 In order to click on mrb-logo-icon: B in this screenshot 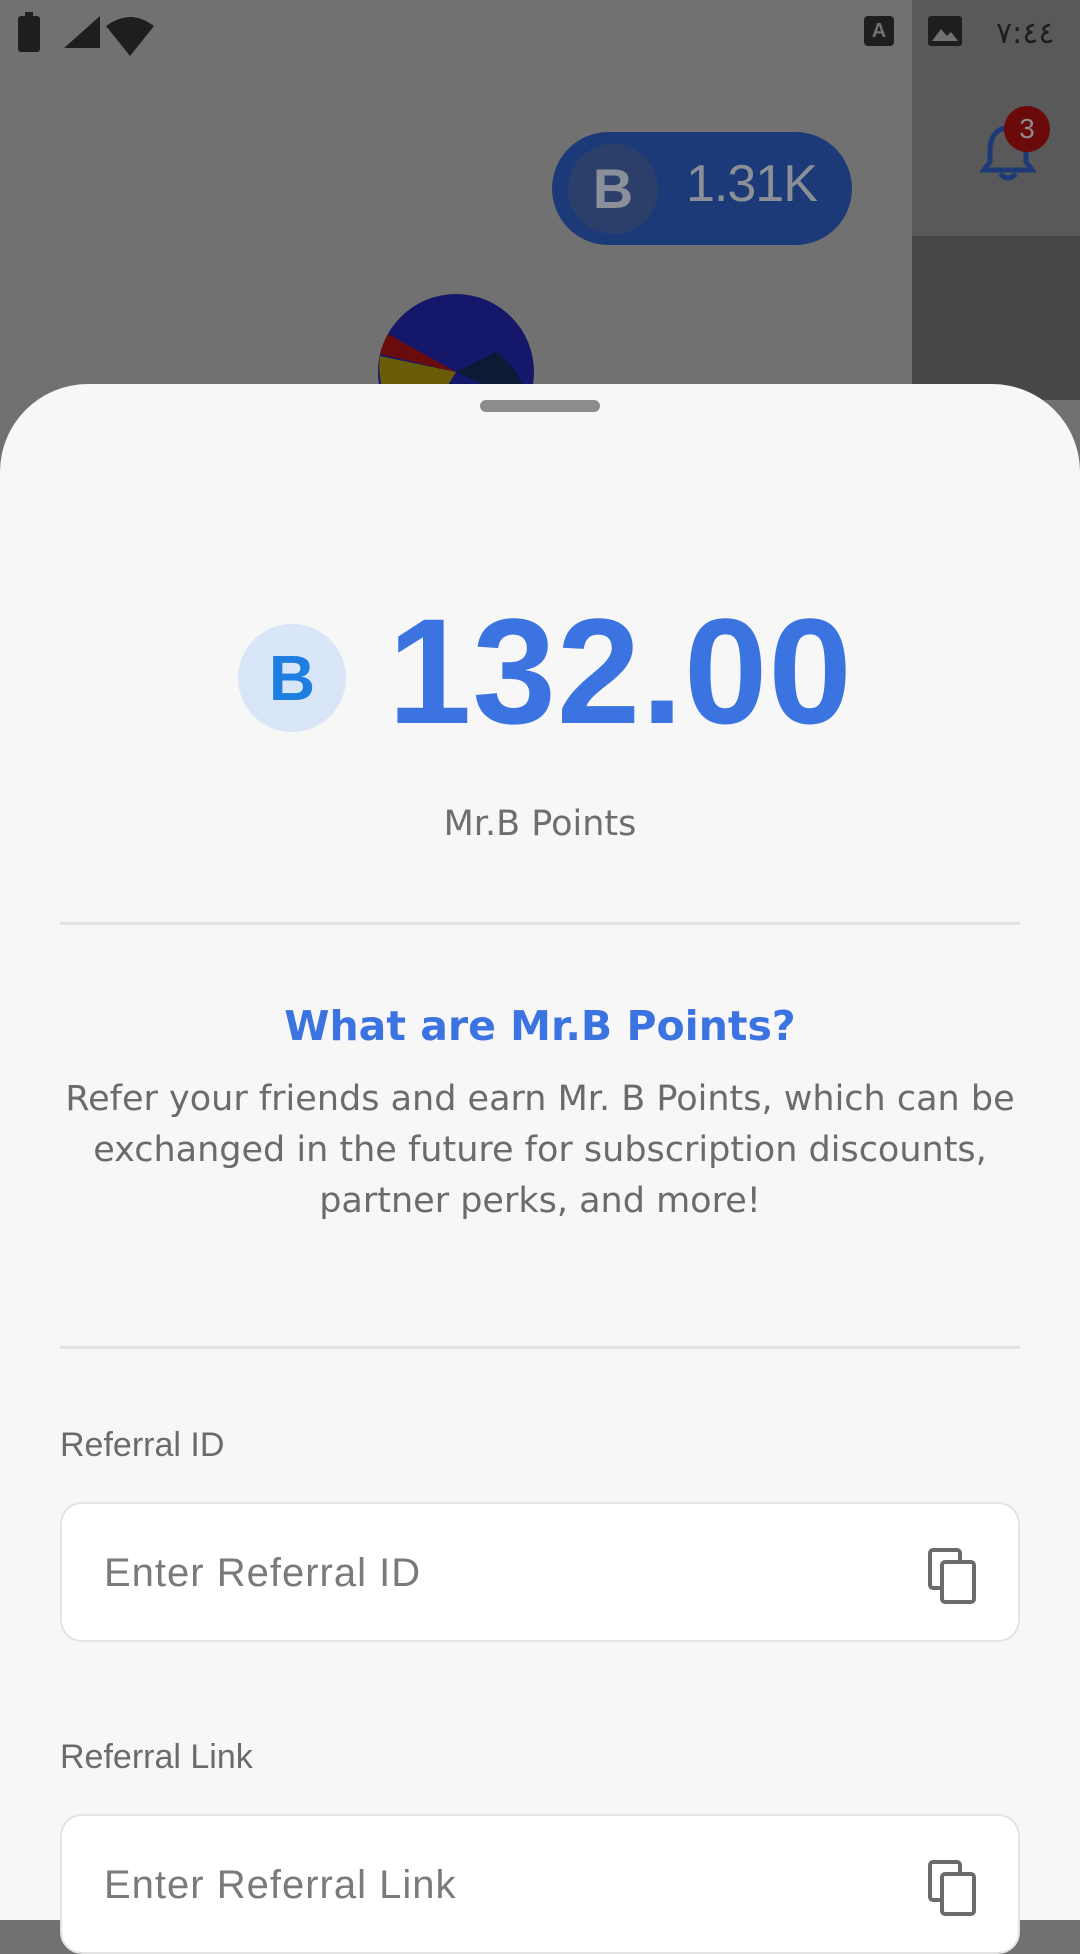, I will do `click(613, 189)`.